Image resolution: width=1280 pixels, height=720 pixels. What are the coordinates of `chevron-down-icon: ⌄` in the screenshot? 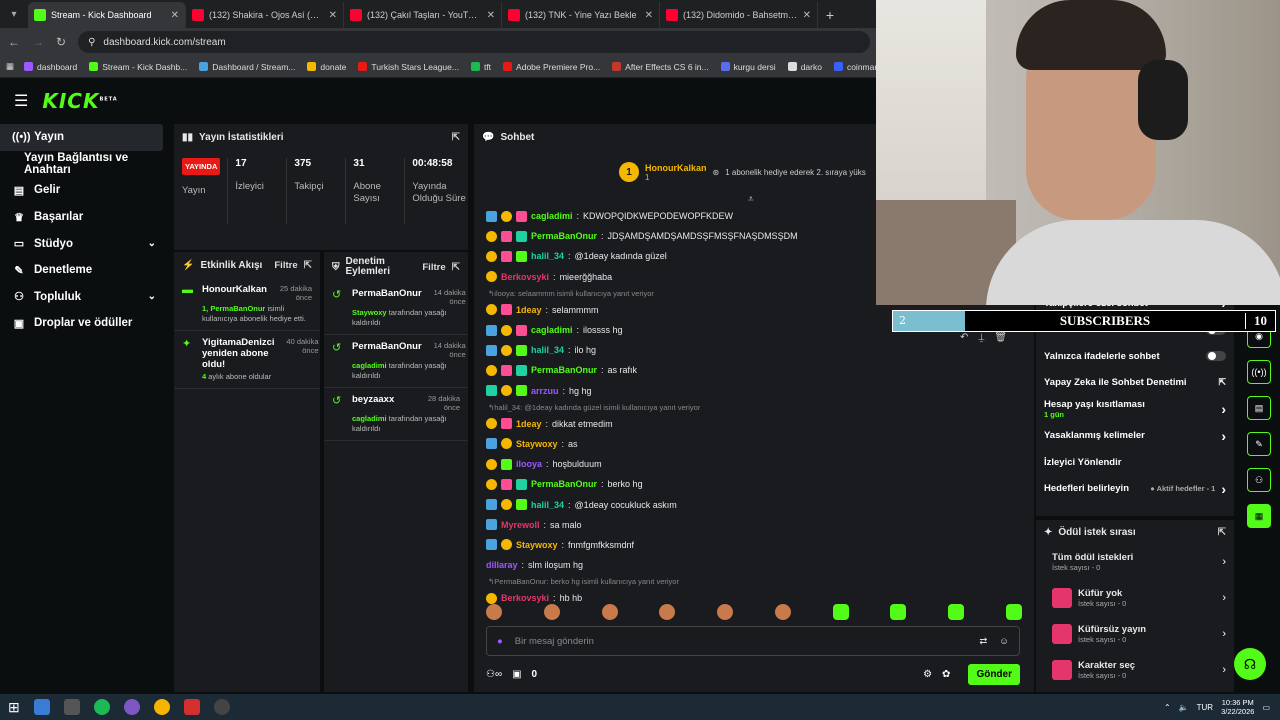 It's located at (152, 243).